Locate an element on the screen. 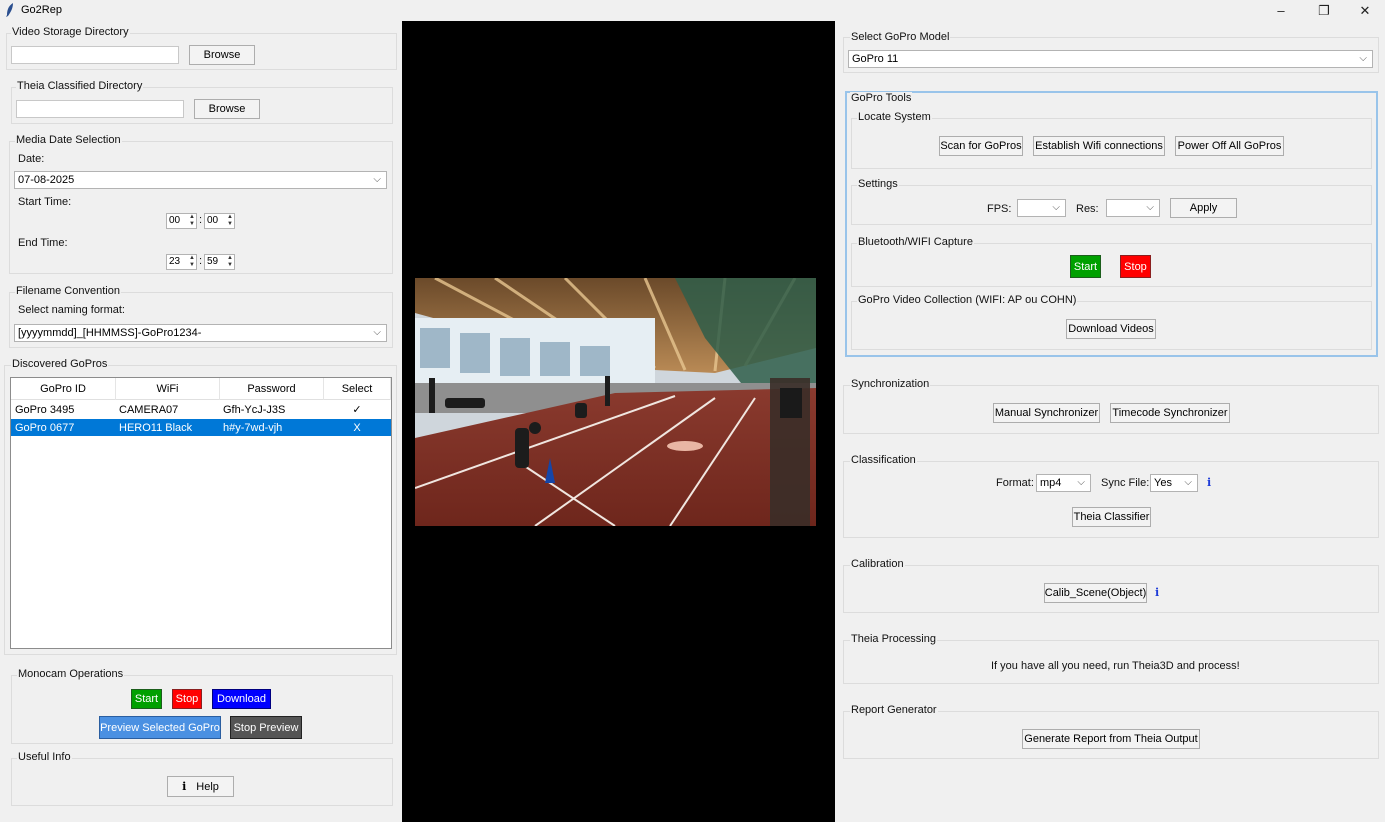  start-colon: : is located at coordinates (201, 220).